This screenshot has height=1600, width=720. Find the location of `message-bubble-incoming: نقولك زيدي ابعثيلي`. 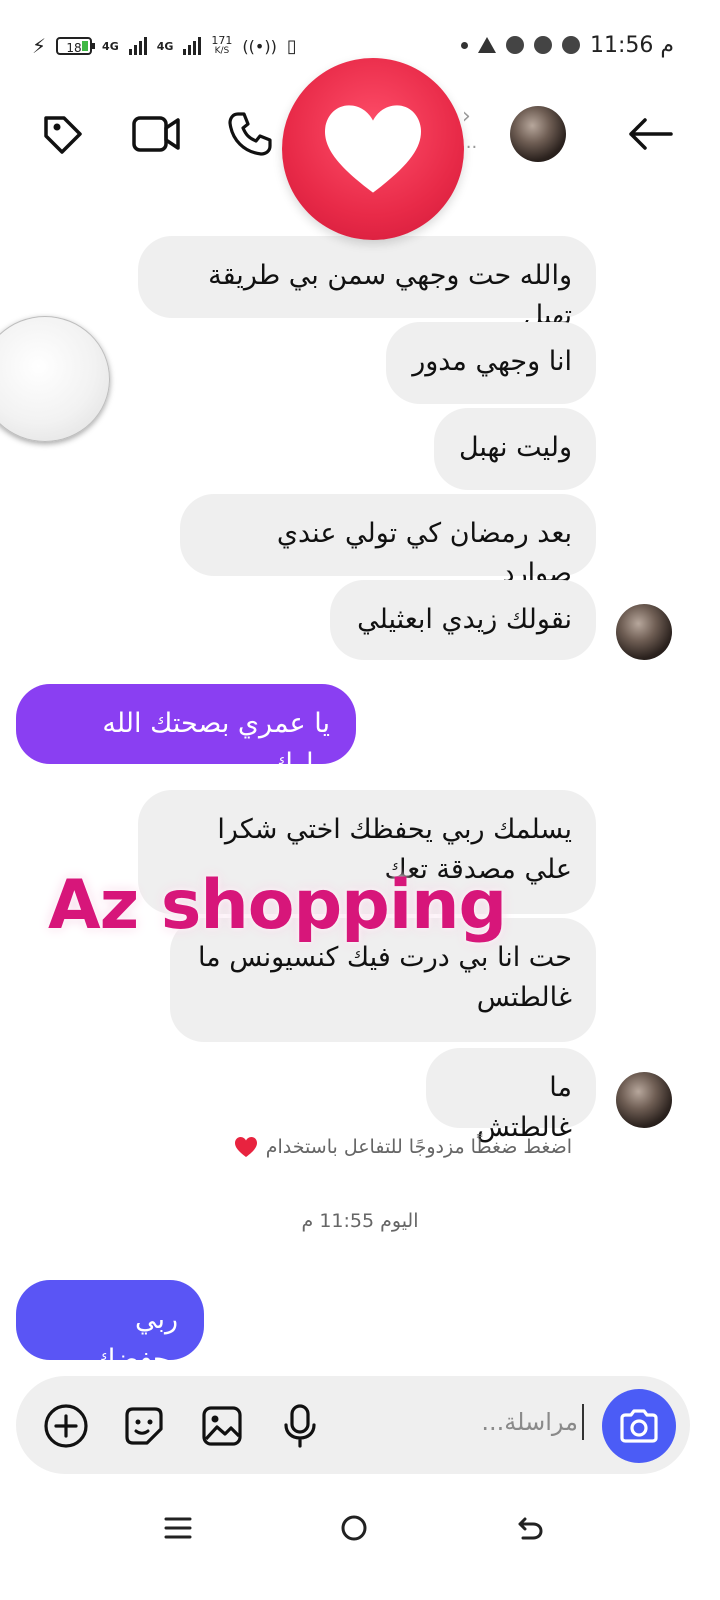

message-bubble-incoming: نقولك زيدي ابعثيلي is located at coordinates (463, 620).